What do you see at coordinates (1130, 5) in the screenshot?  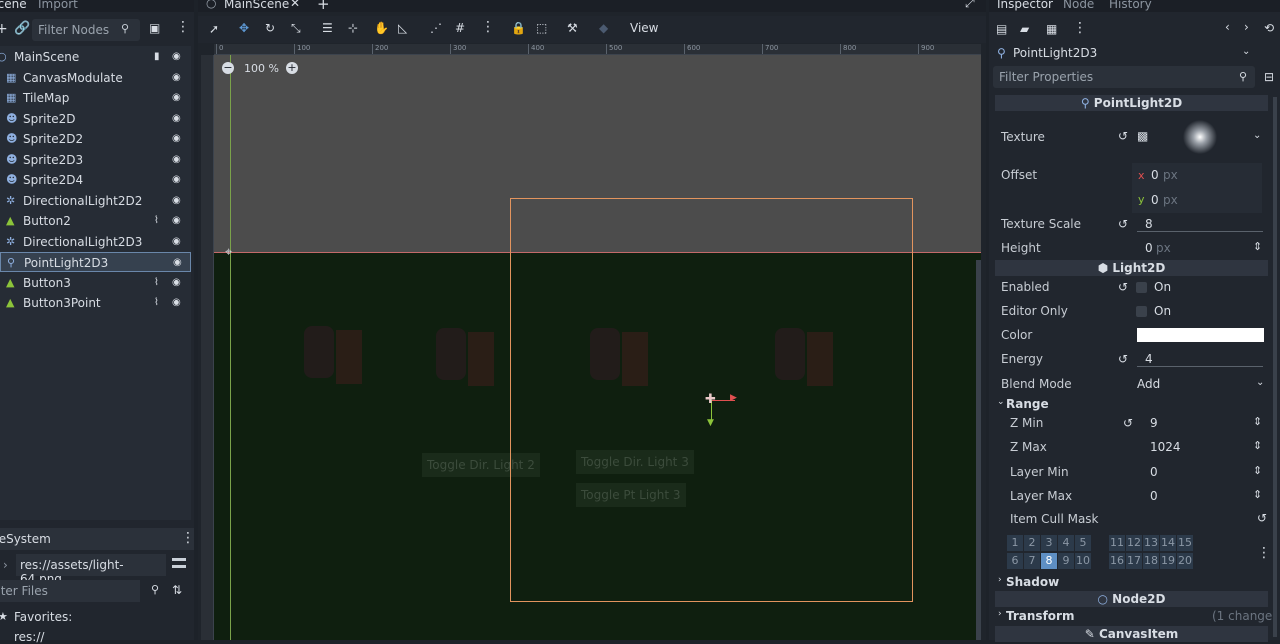 I see `tab-history: History` at bounding box center [1130, 5].